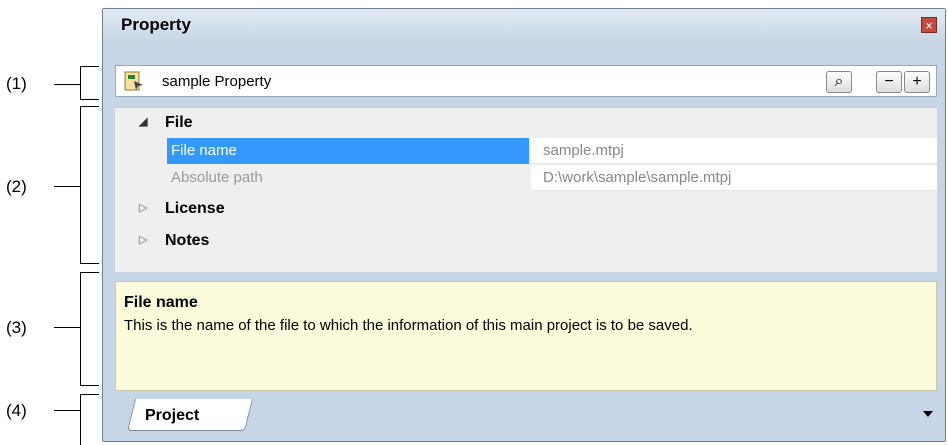 This screenshot has width=948, height=445. What do you see at coordinates (156, 24) in the screenshot?
I see `panel-title: Property` at bounding box center [156, 24].